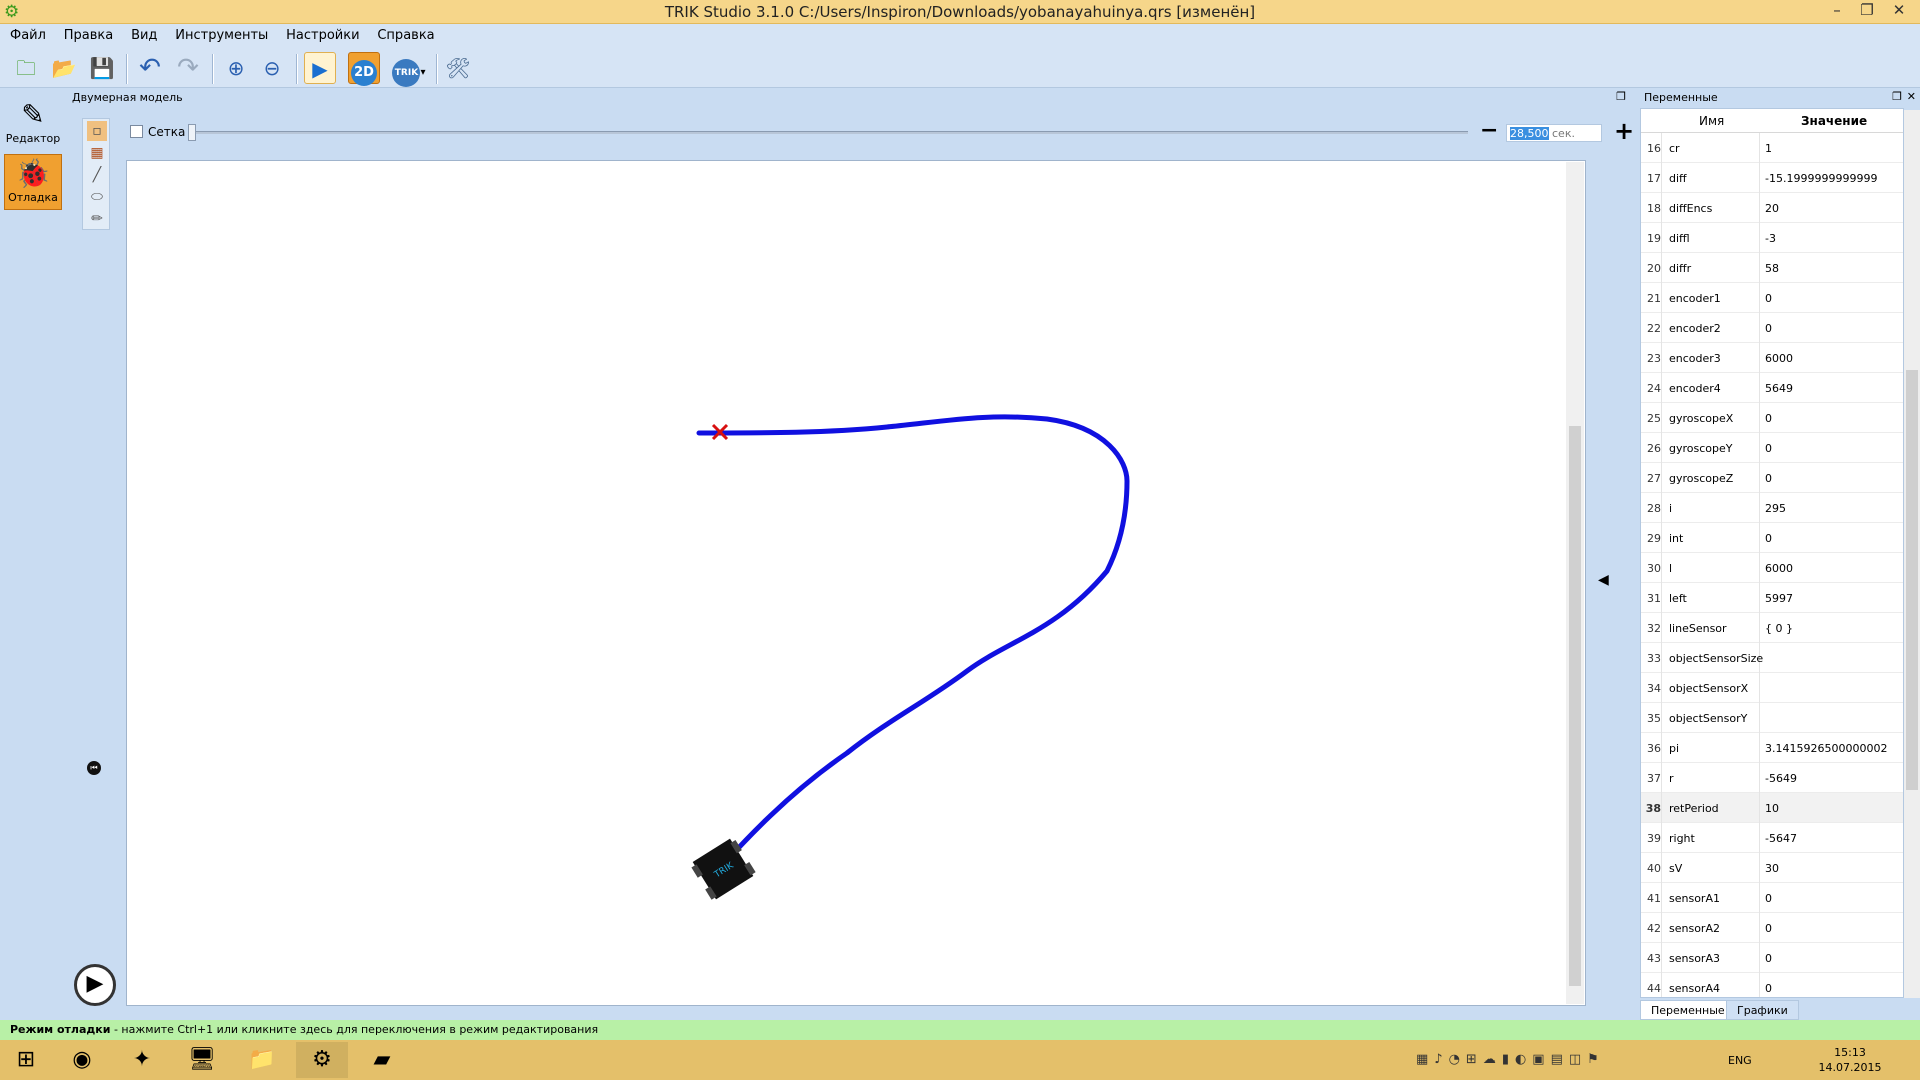  I want to click on variable-value: -3, so click(1770, 238).